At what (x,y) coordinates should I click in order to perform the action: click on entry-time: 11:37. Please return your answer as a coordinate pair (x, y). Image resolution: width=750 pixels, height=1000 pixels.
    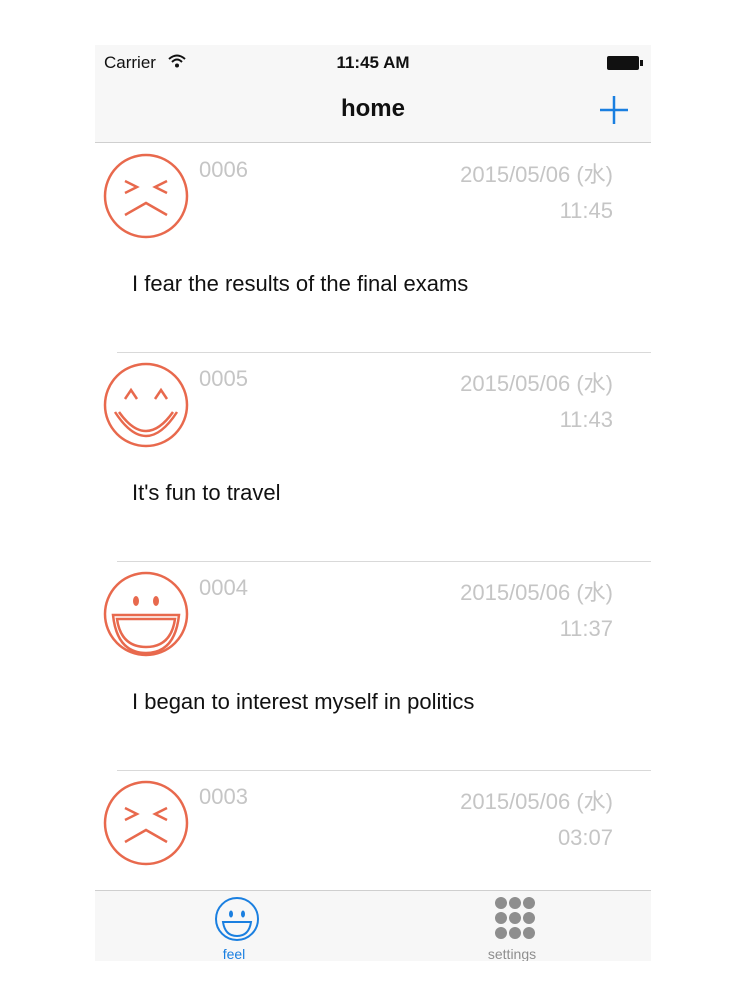
    Looking at the image, I should click on (586, 628).